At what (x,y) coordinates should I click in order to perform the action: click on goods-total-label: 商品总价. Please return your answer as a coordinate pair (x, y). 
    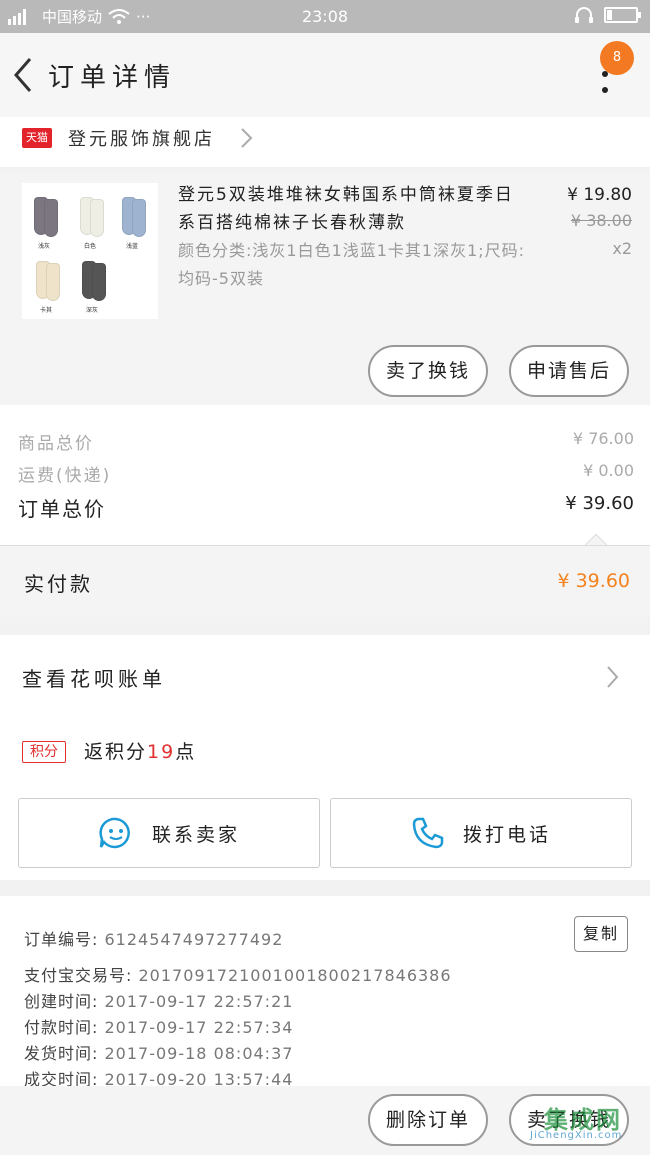
    Looking at the image, I should click on (56, 444).